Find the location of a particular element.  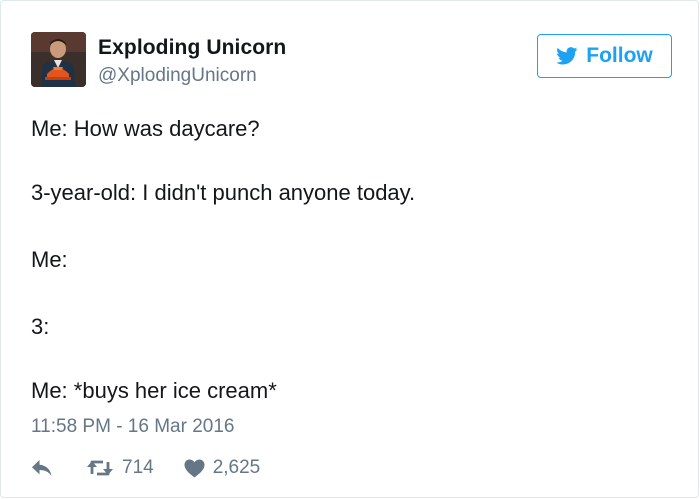

tweet-actions: 714 2,625 is located at coordinates (145, 468).